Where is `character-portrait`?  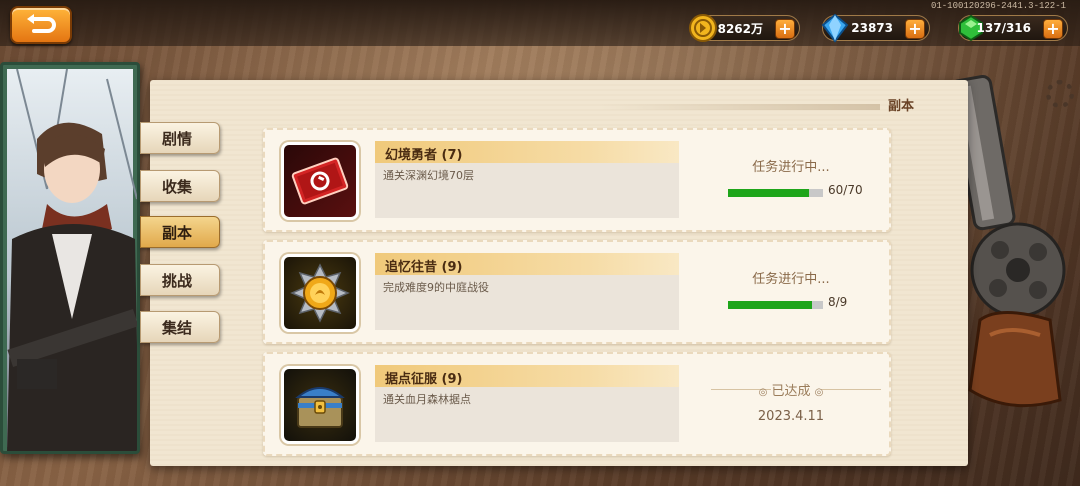
character-portrait is located at coordinates (72, 259).